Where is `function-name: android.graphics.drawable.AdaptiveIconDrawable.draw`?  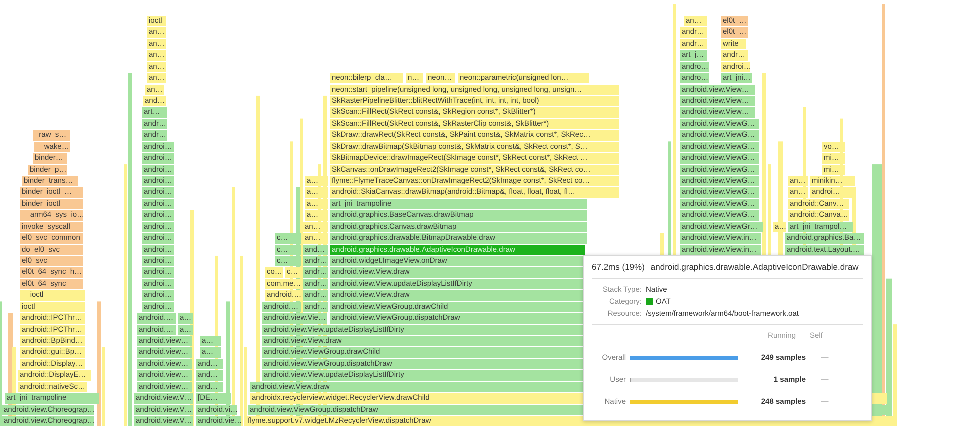
function-name: android.graphics.drawable.AdaptiveIconDrawable.draw is located at coordinates (754, 267).